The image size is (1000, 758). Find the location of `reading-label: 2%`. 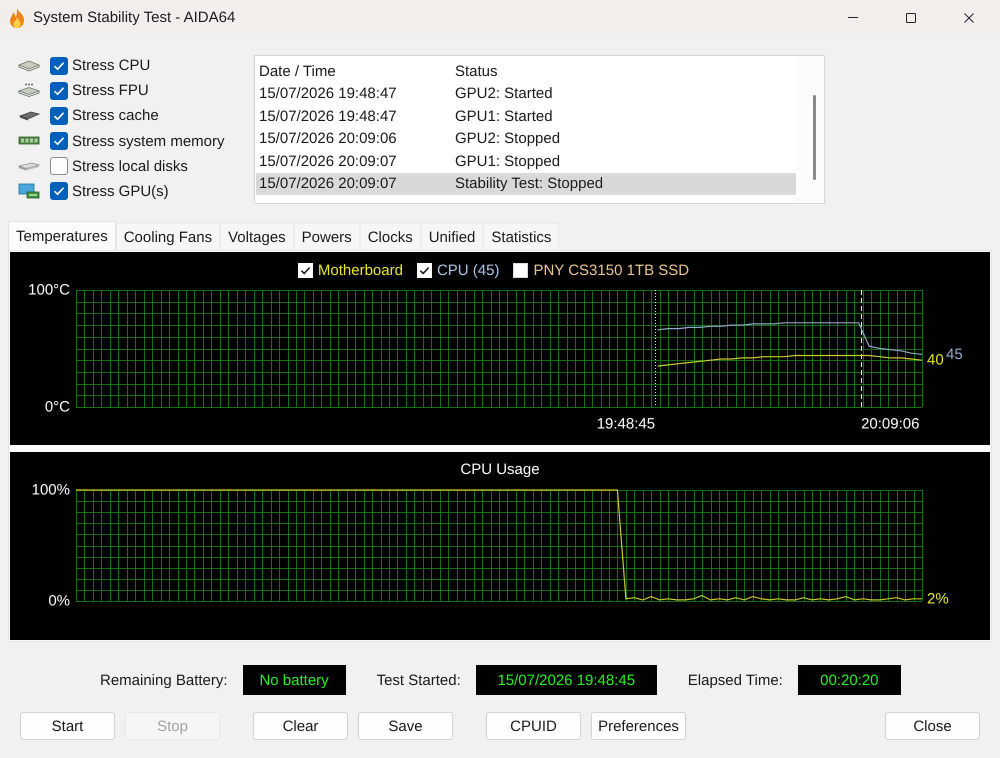

reading-label: 2% is located at coordinates (938, 599).